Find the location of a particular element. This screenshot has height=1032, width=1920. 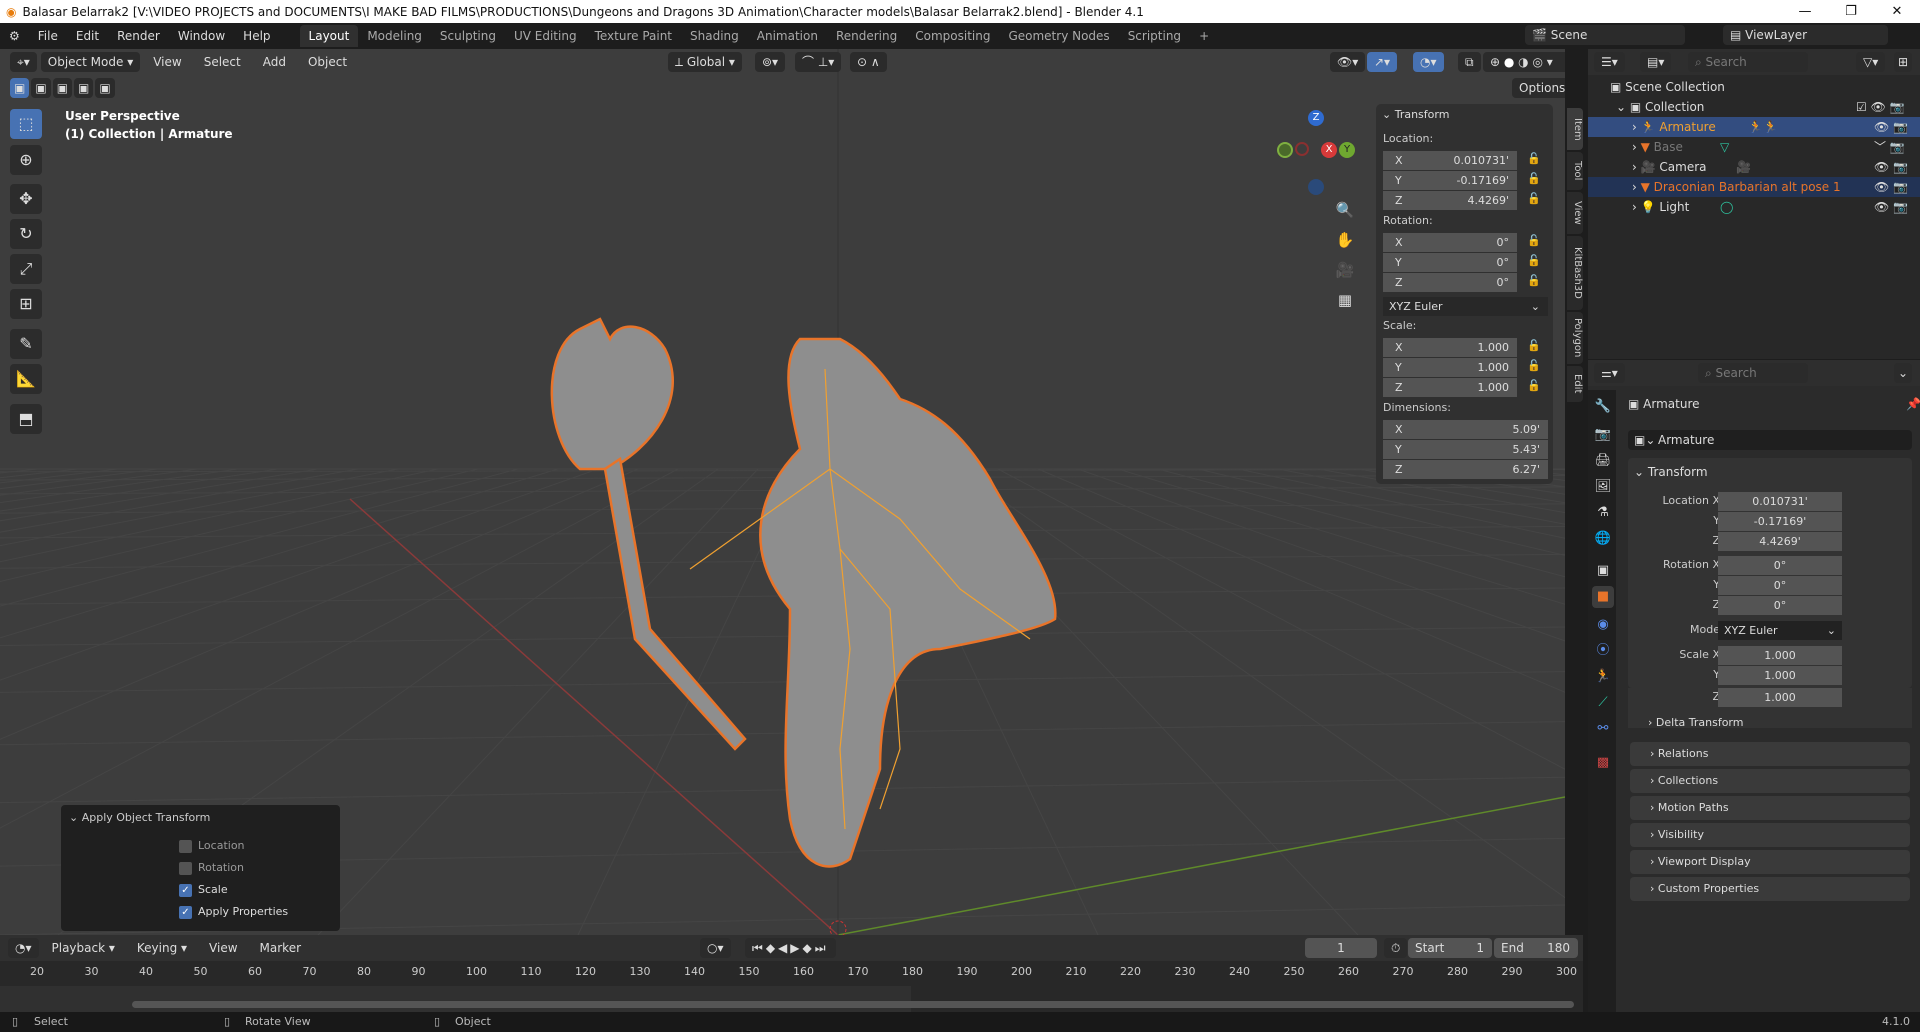

properties-editor-type-button: ⚌▾ is located at coordinates (1609, 373).